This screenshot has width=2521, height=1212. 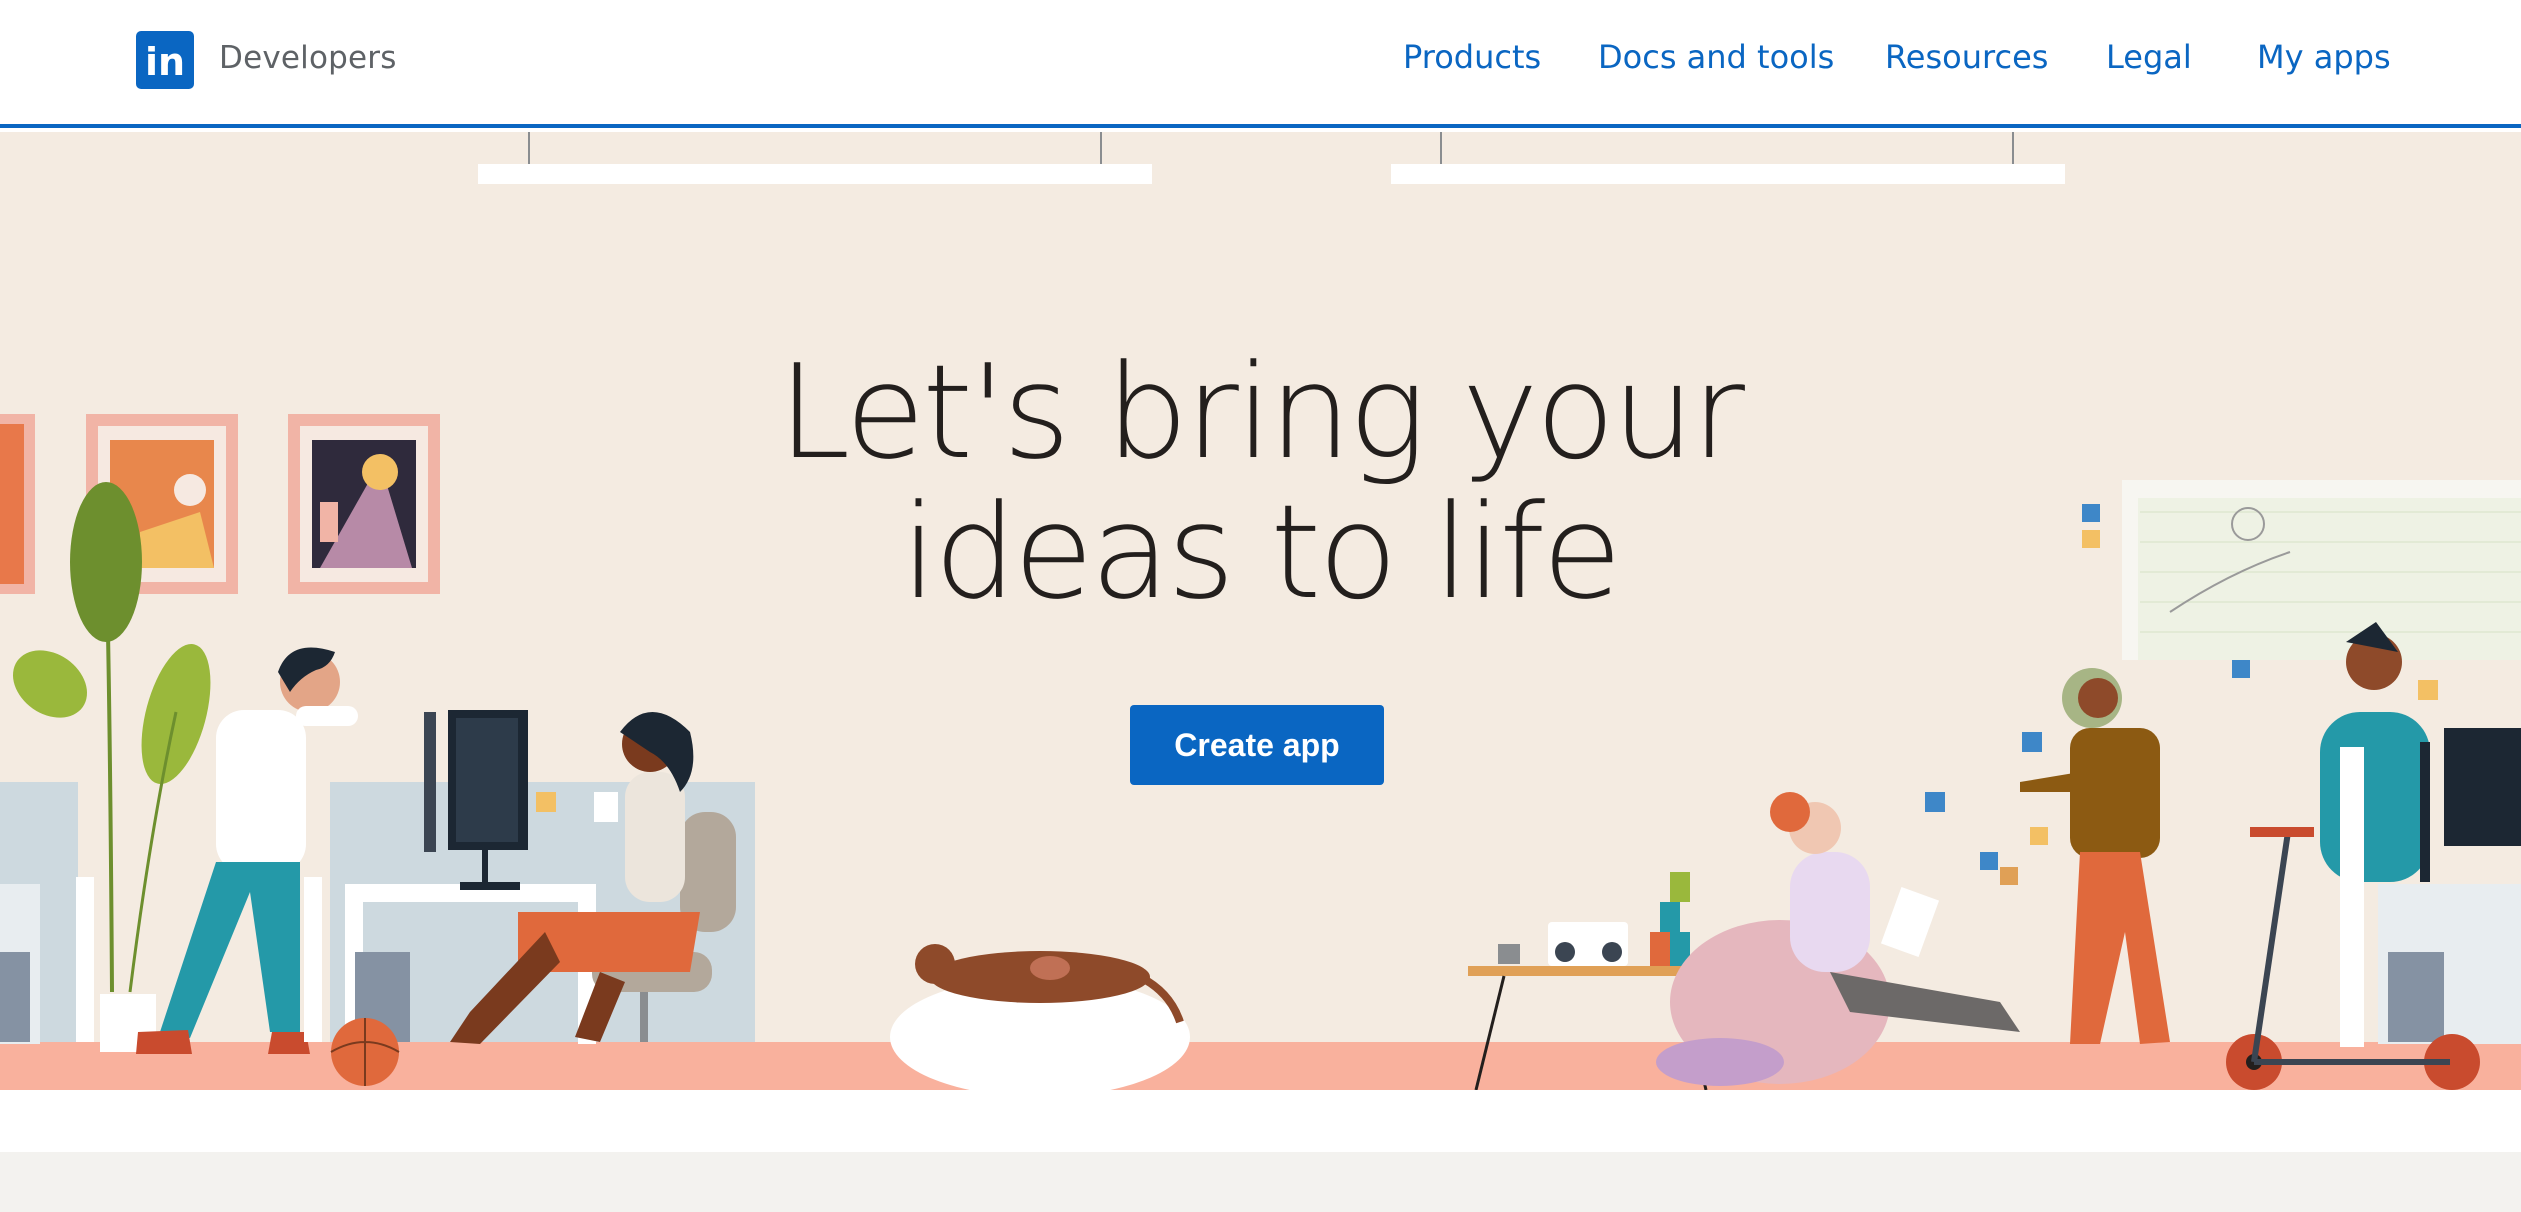 What do you see at coordinates (1257, 745) in the screenshot?
I see `create-app-button: Create app` at bounding box center [1257, 745].